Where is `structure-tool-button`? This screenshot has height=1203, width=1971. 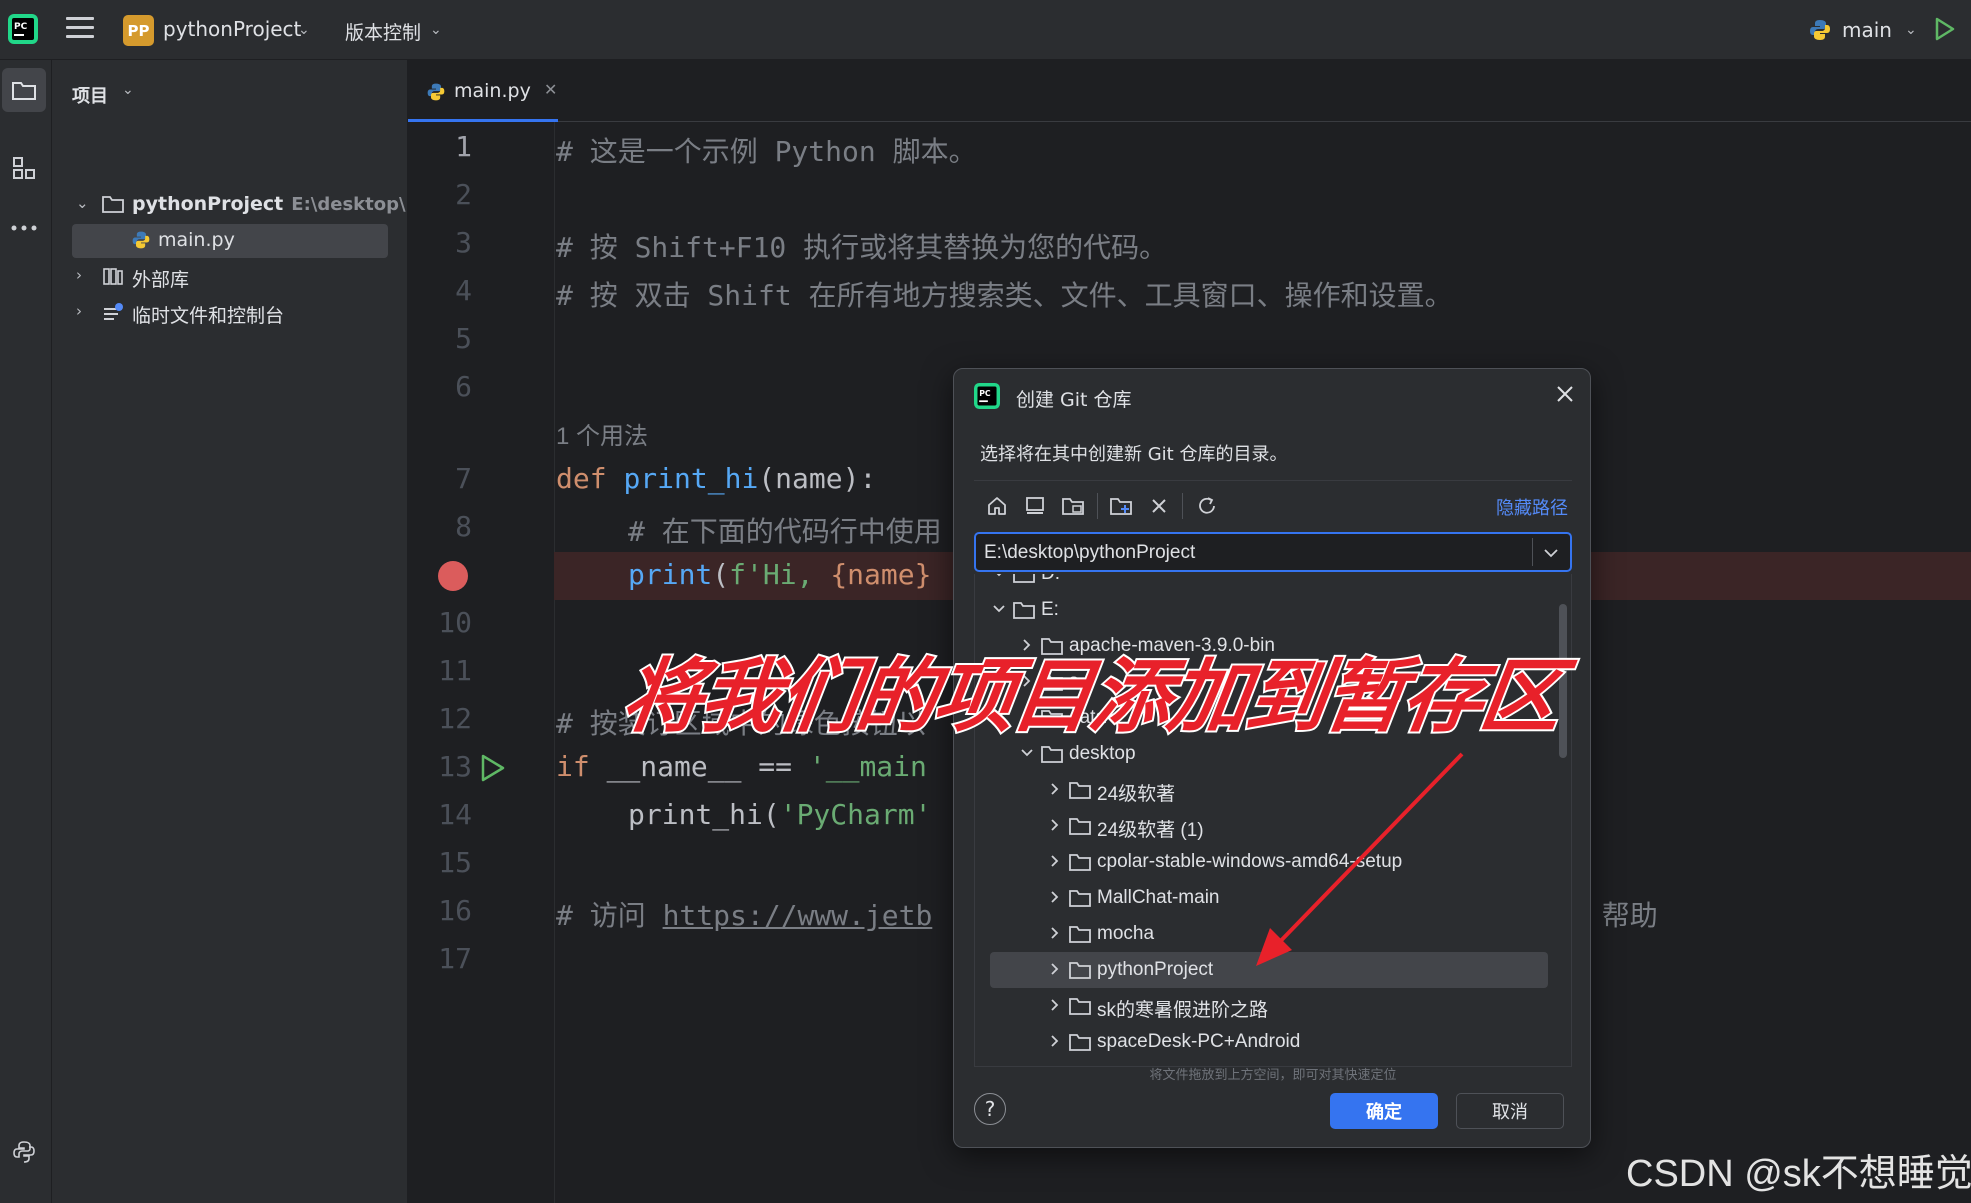 structure-tool-button is located at coordinates (24, 168).